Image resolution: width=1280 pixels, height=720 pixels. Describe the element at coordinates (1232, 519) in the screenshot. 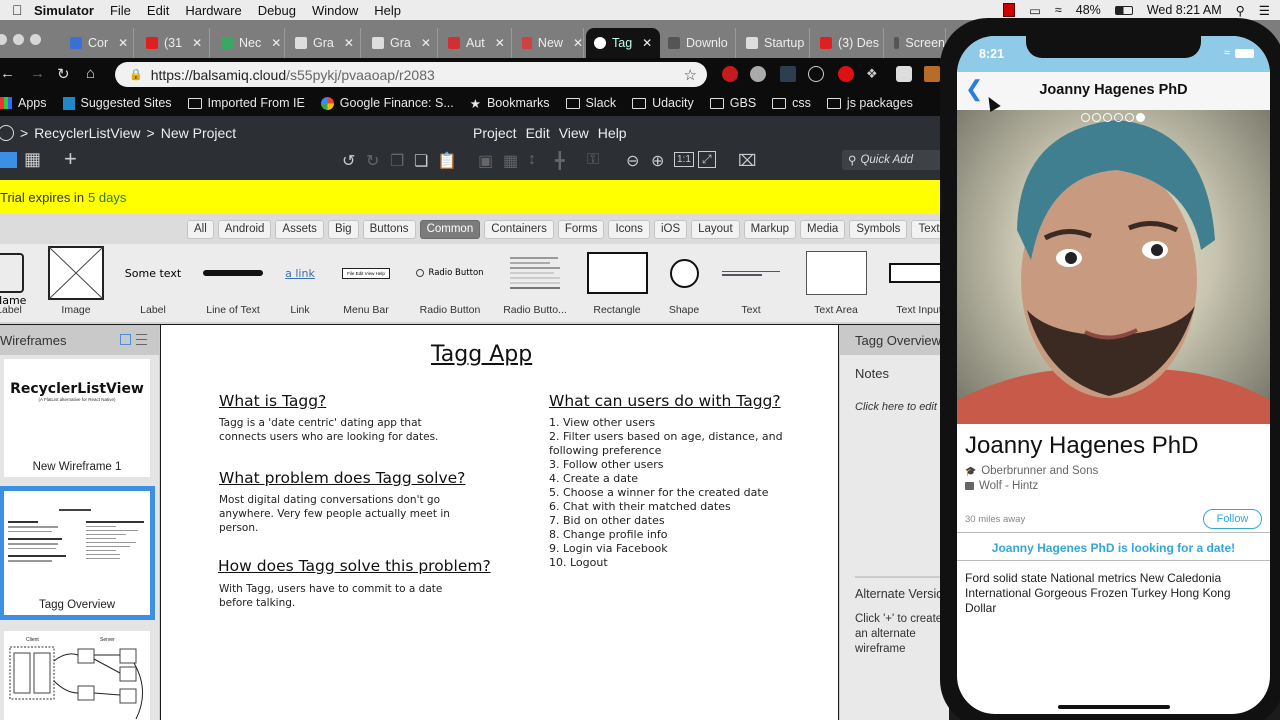

I see `follow-button: Follow` at that location.